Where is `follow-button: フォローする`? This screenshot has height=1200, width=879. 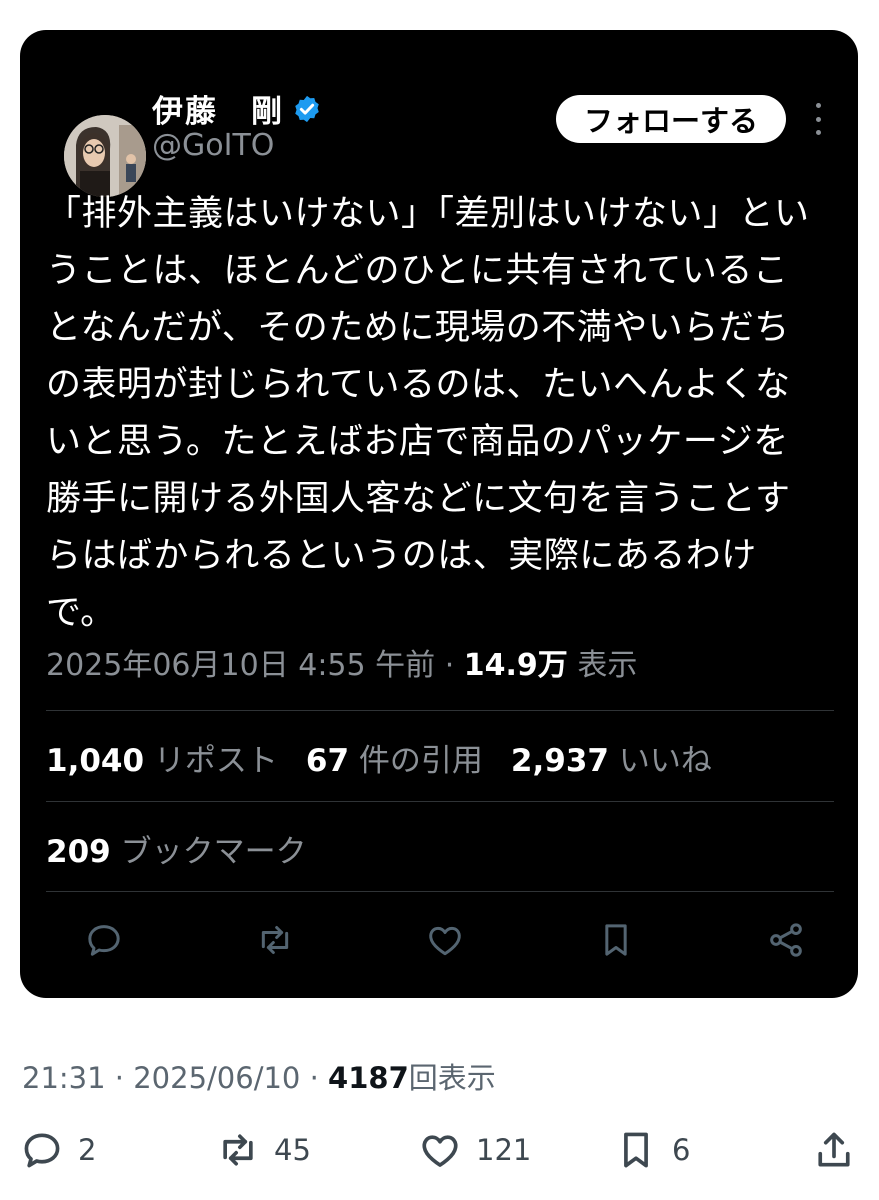 follow-button: フォローする is located at coordinates (671, 119).